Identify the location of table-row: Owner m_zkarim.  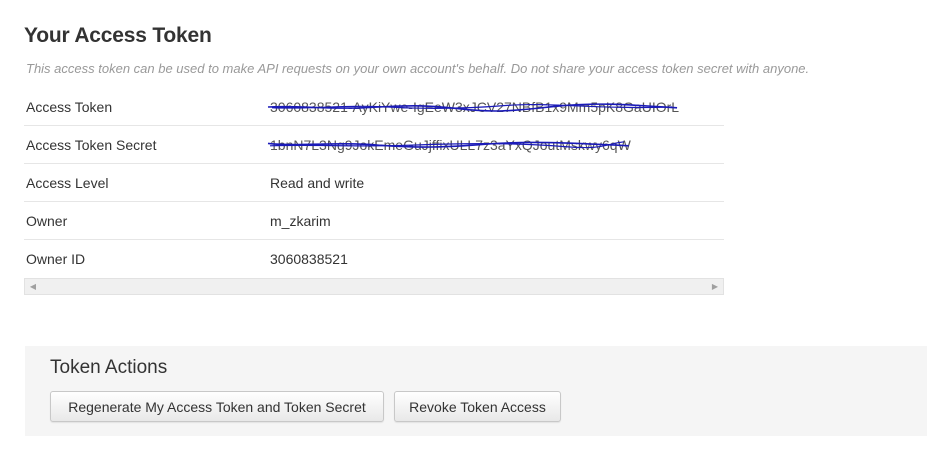
(374, 221).